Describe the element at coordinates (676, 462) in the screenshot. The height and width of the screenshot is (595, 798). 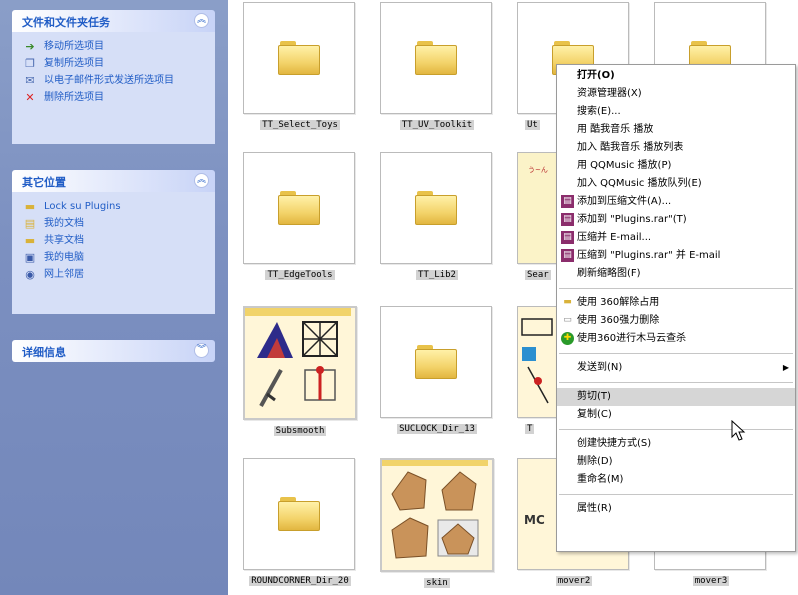
I see `menu-item-delete: 删除(D)` at that location.